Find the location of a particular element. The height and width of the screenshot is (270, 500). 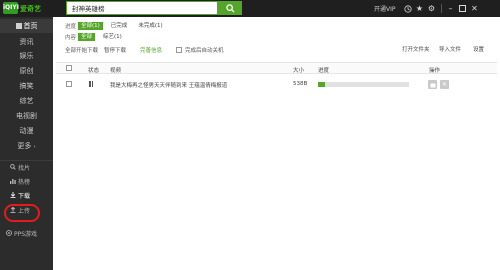

logo-name: 爱奇艺 is located at coordinates (30, 9).